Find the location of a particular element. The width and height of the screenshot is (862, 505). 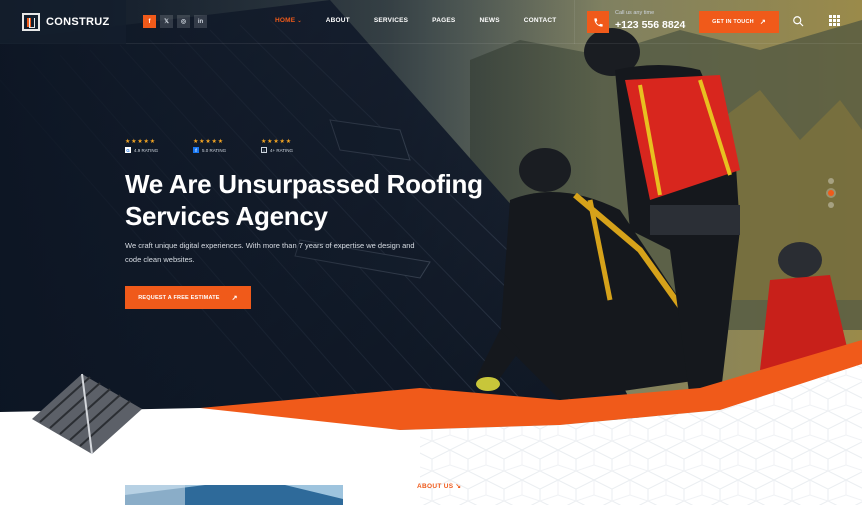

google-icon: G is located at coordinates (128, 150).